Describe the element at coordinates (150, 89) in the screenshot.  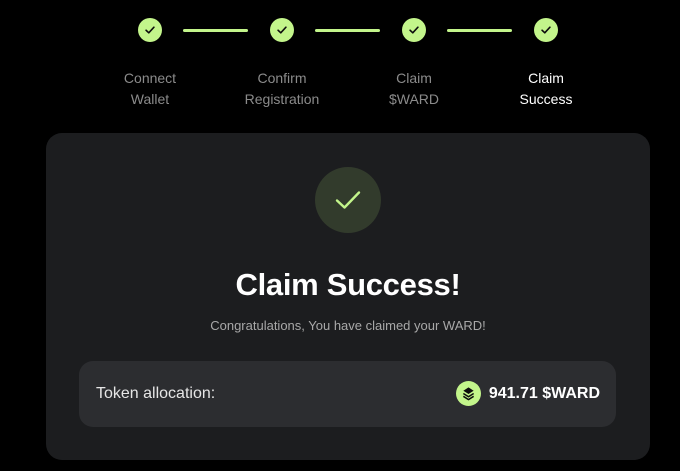
I see `step-label-connect-wallet: Connect Wallet` at that location.